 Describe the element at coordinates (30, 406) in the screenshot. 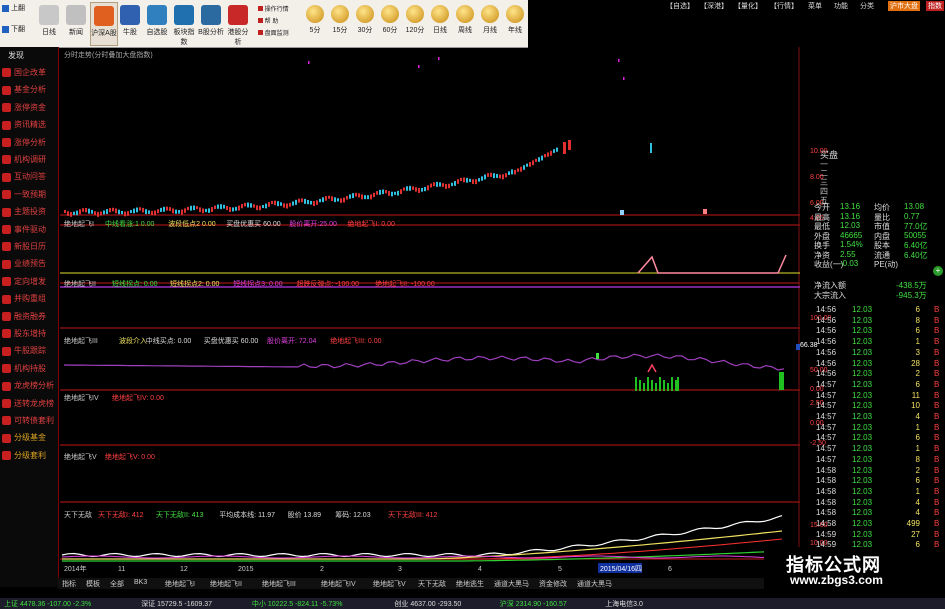

I see `sidebar-item: 送转龙虎榜` at that location.